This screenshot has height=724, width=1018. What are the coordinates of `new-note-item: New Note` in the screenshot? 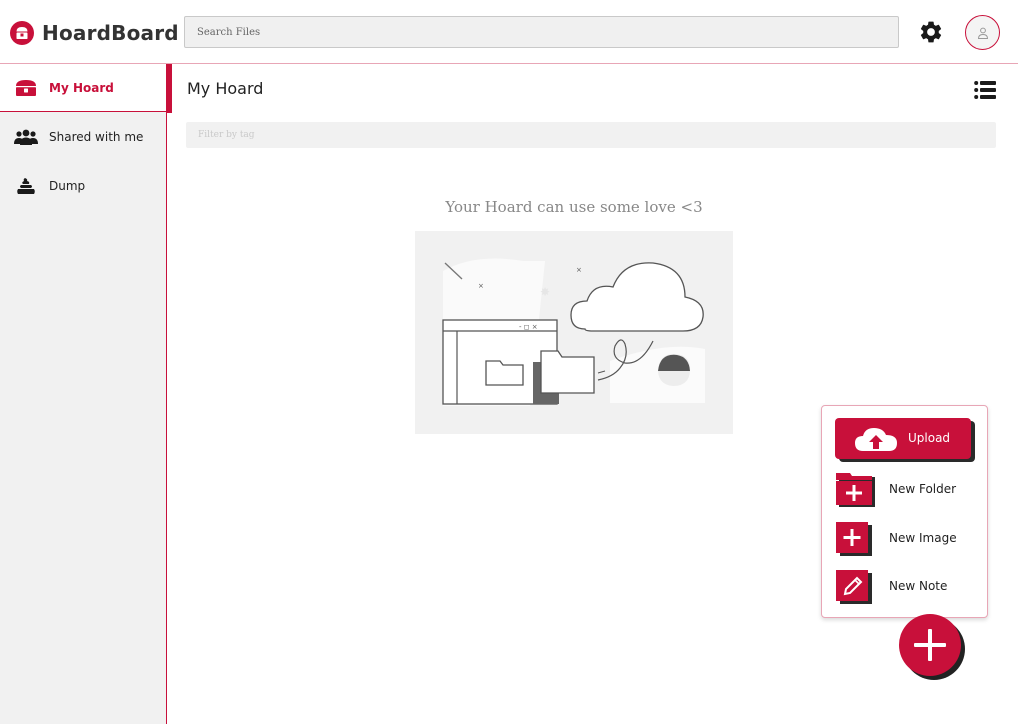 It's located at (906, 586).